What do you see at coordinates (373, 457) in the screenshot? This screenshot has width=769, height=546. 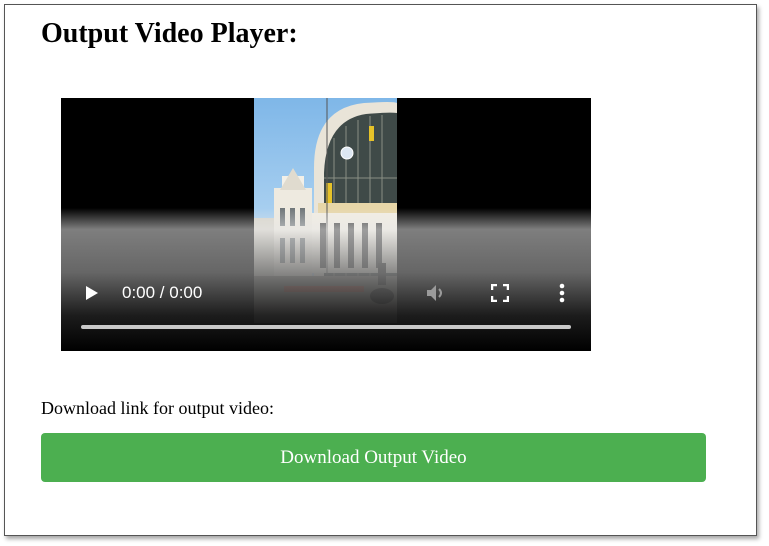 I see `download-button: Download Output Video` at bounding box center [373, 457].